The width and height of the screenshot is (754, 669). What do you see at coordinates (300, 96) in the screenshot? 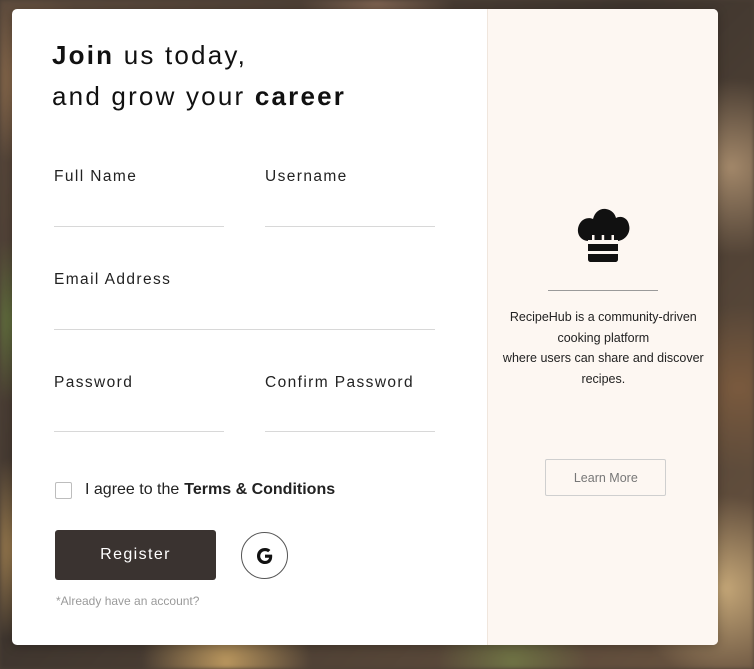
I see `title-career: career` at bounding box center [300, 96].